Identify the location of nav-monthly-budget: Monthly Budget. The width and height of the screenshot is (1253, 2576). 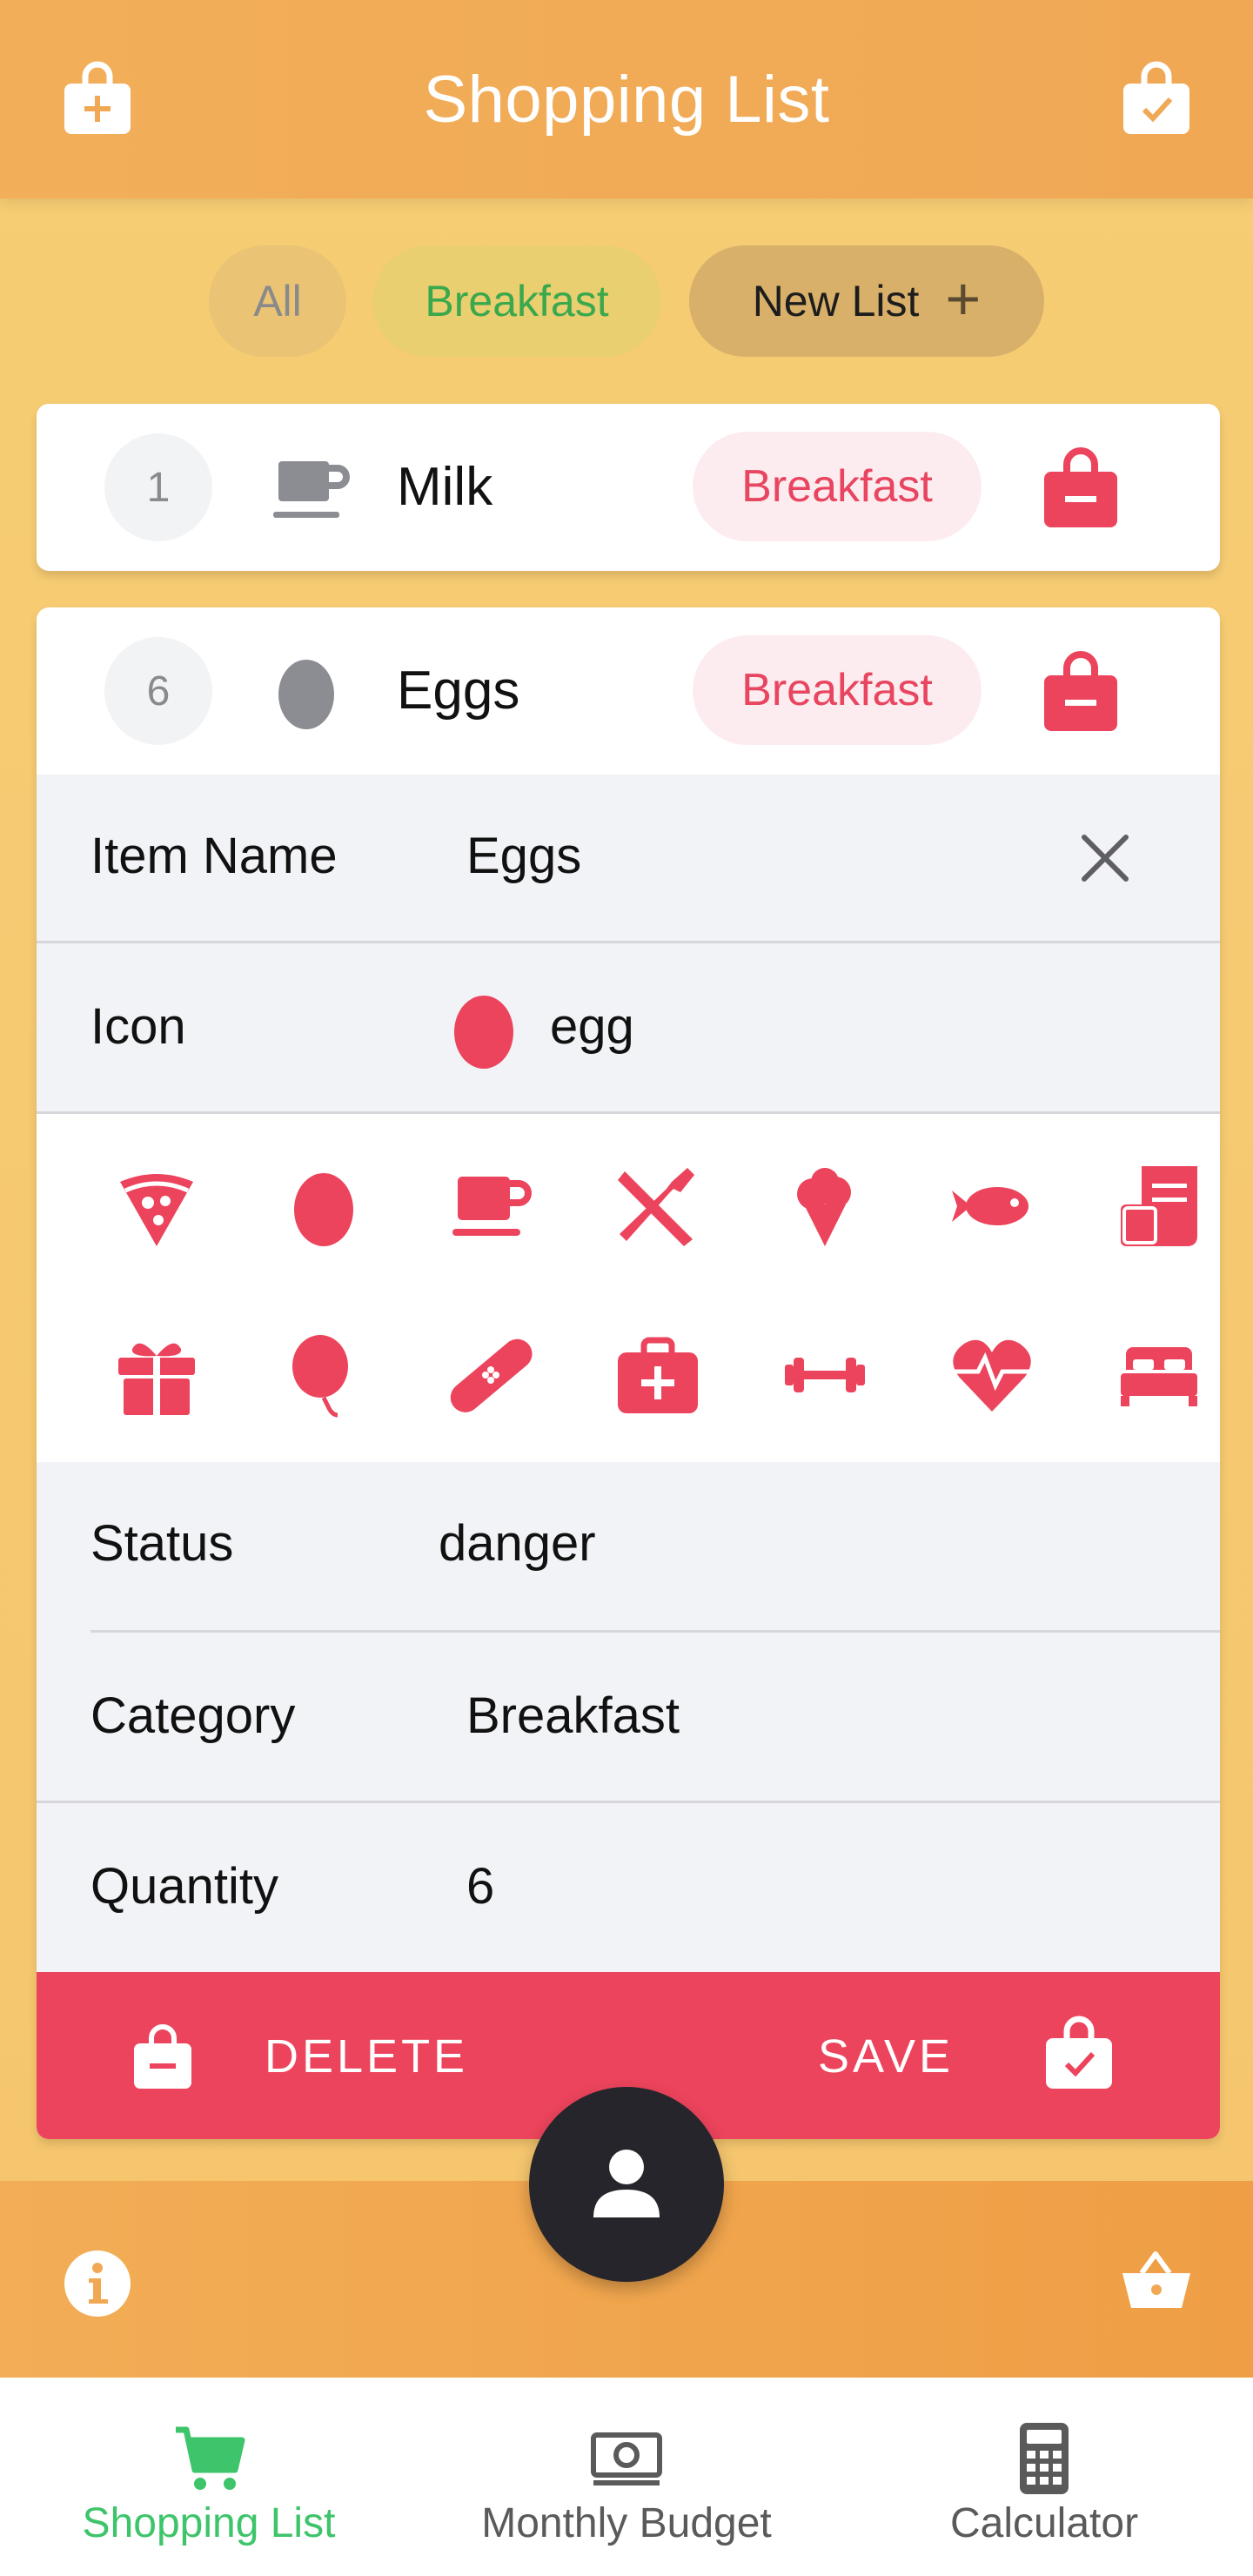
(626, 2477).